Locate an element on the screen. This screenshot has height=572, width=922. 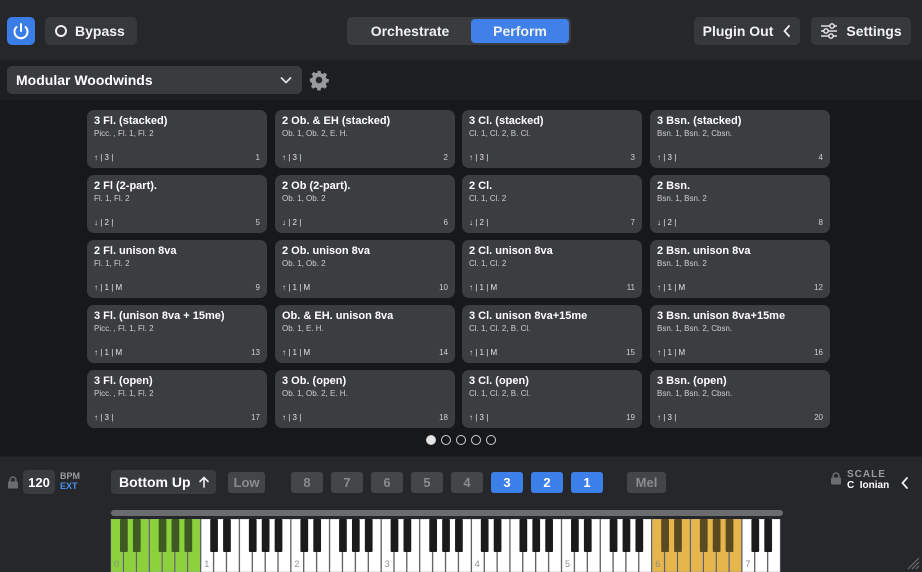
card-title: 3 Bsn. unison 8va+15me is located at coordinates (721, 316).